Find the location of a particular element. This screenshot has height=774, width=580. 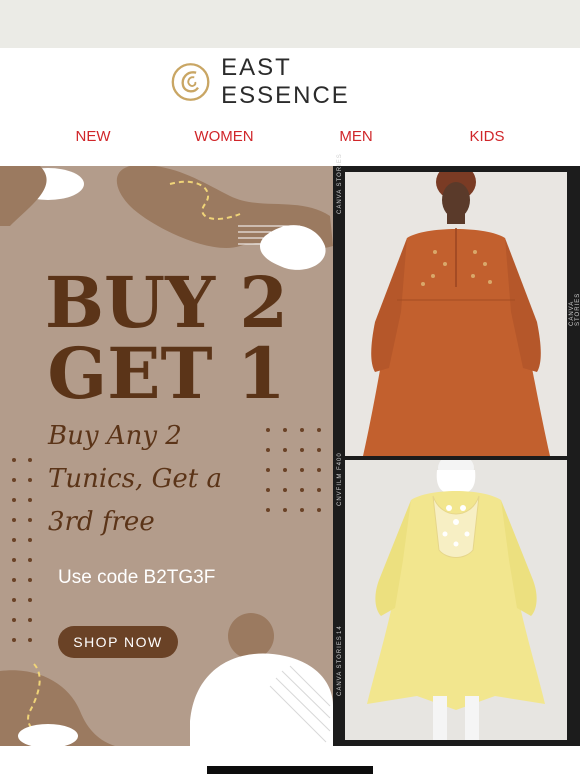

top-banner-strip is located at coordinates (290, 24).